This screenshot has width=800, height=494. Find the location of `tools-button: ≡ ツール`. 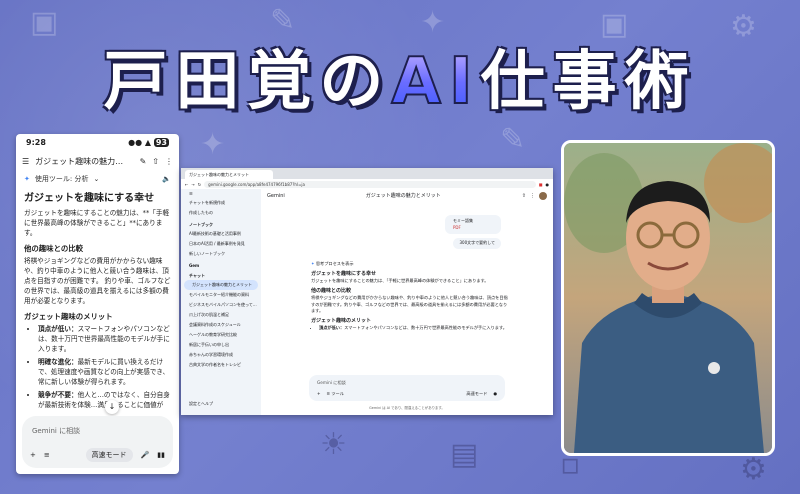

tools-button: ≡ ツール is located at coordinates (335, 394).